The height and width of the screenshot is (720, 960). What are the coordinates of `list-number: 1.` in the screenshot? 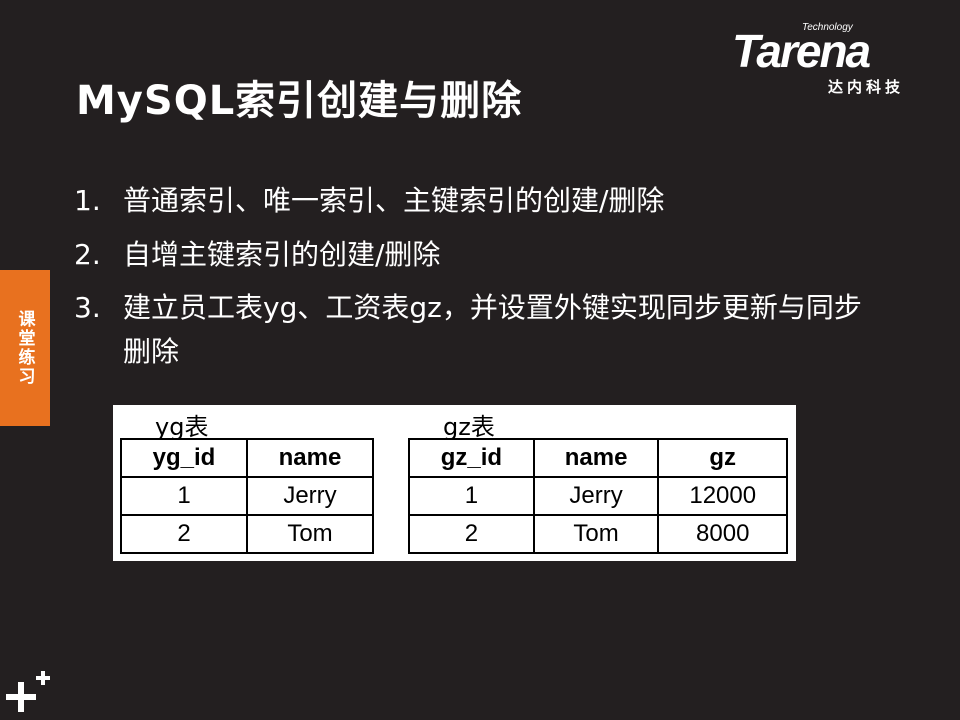 It's located at (87, 200).